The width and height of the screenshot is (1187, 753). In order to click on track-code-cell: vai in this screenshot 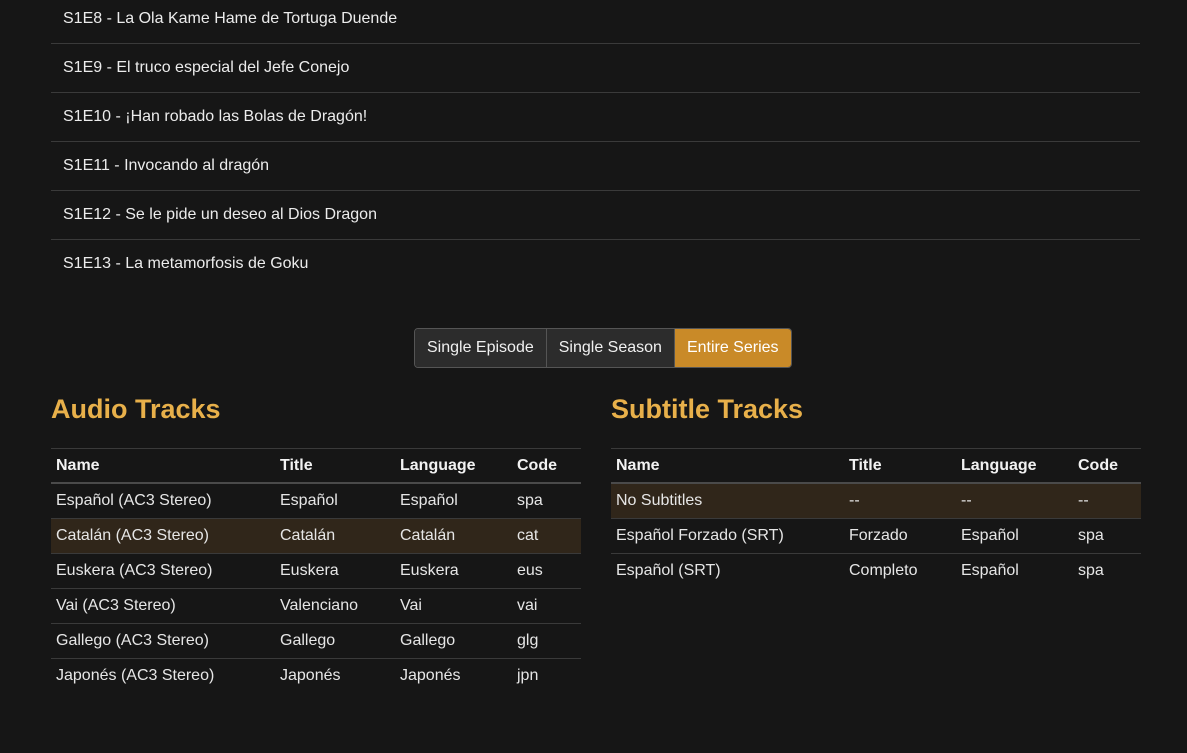, I will do `click(546, 606)`.